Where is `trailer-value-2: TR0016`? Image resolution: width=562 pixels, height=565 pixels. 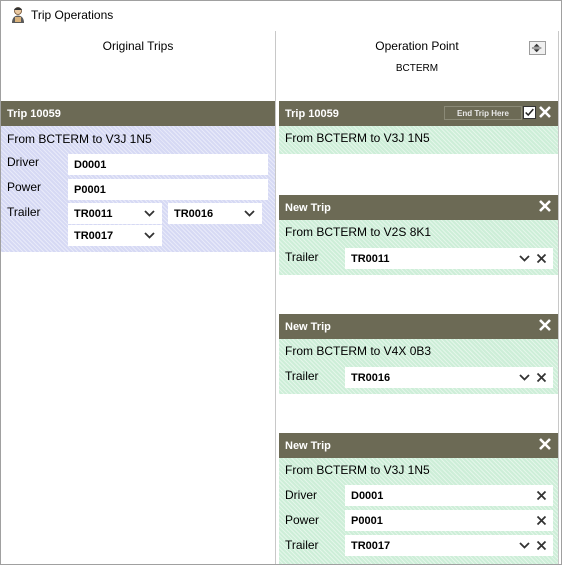
trailer-value-2: TR0016 is located at coordinates (194, 213).